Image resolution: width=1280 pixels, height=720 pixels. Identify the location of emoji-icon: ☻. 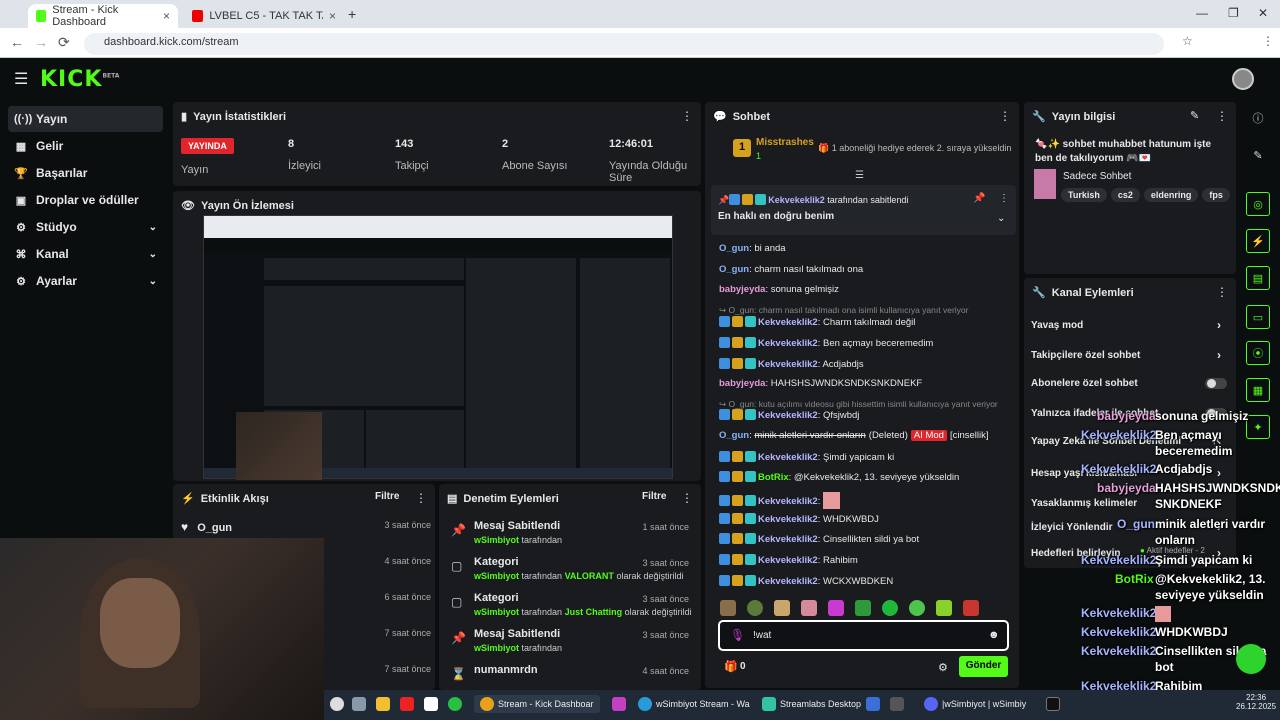
(994, 635).